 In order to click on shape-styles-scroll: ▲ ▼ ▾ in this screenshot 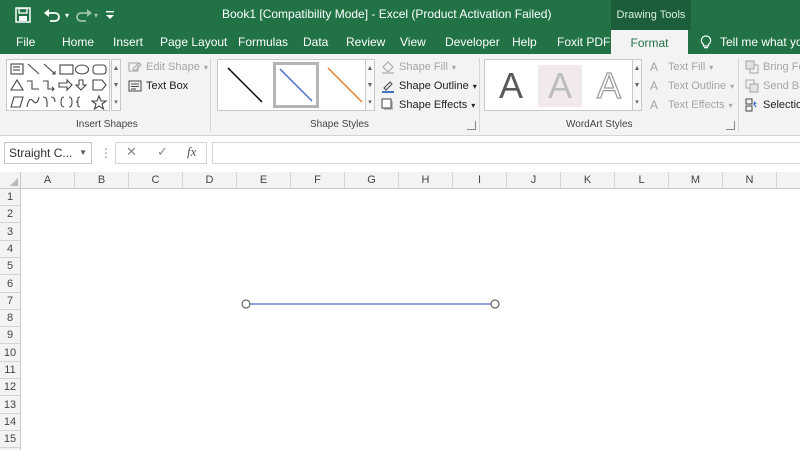, I will do `click(370, 85)`.